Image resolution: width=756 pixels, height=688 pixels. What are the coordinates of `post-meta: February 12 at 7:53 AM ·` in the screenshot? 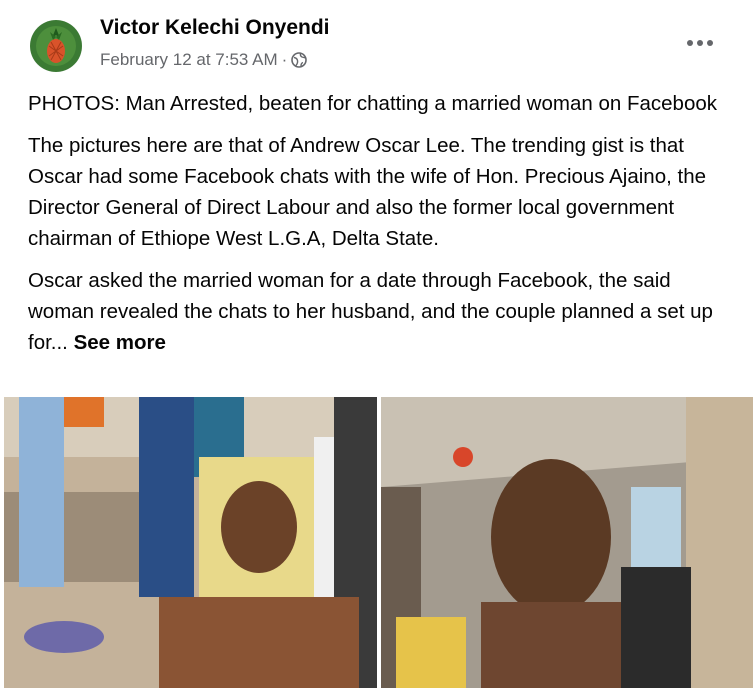 It's located at (204, 60).